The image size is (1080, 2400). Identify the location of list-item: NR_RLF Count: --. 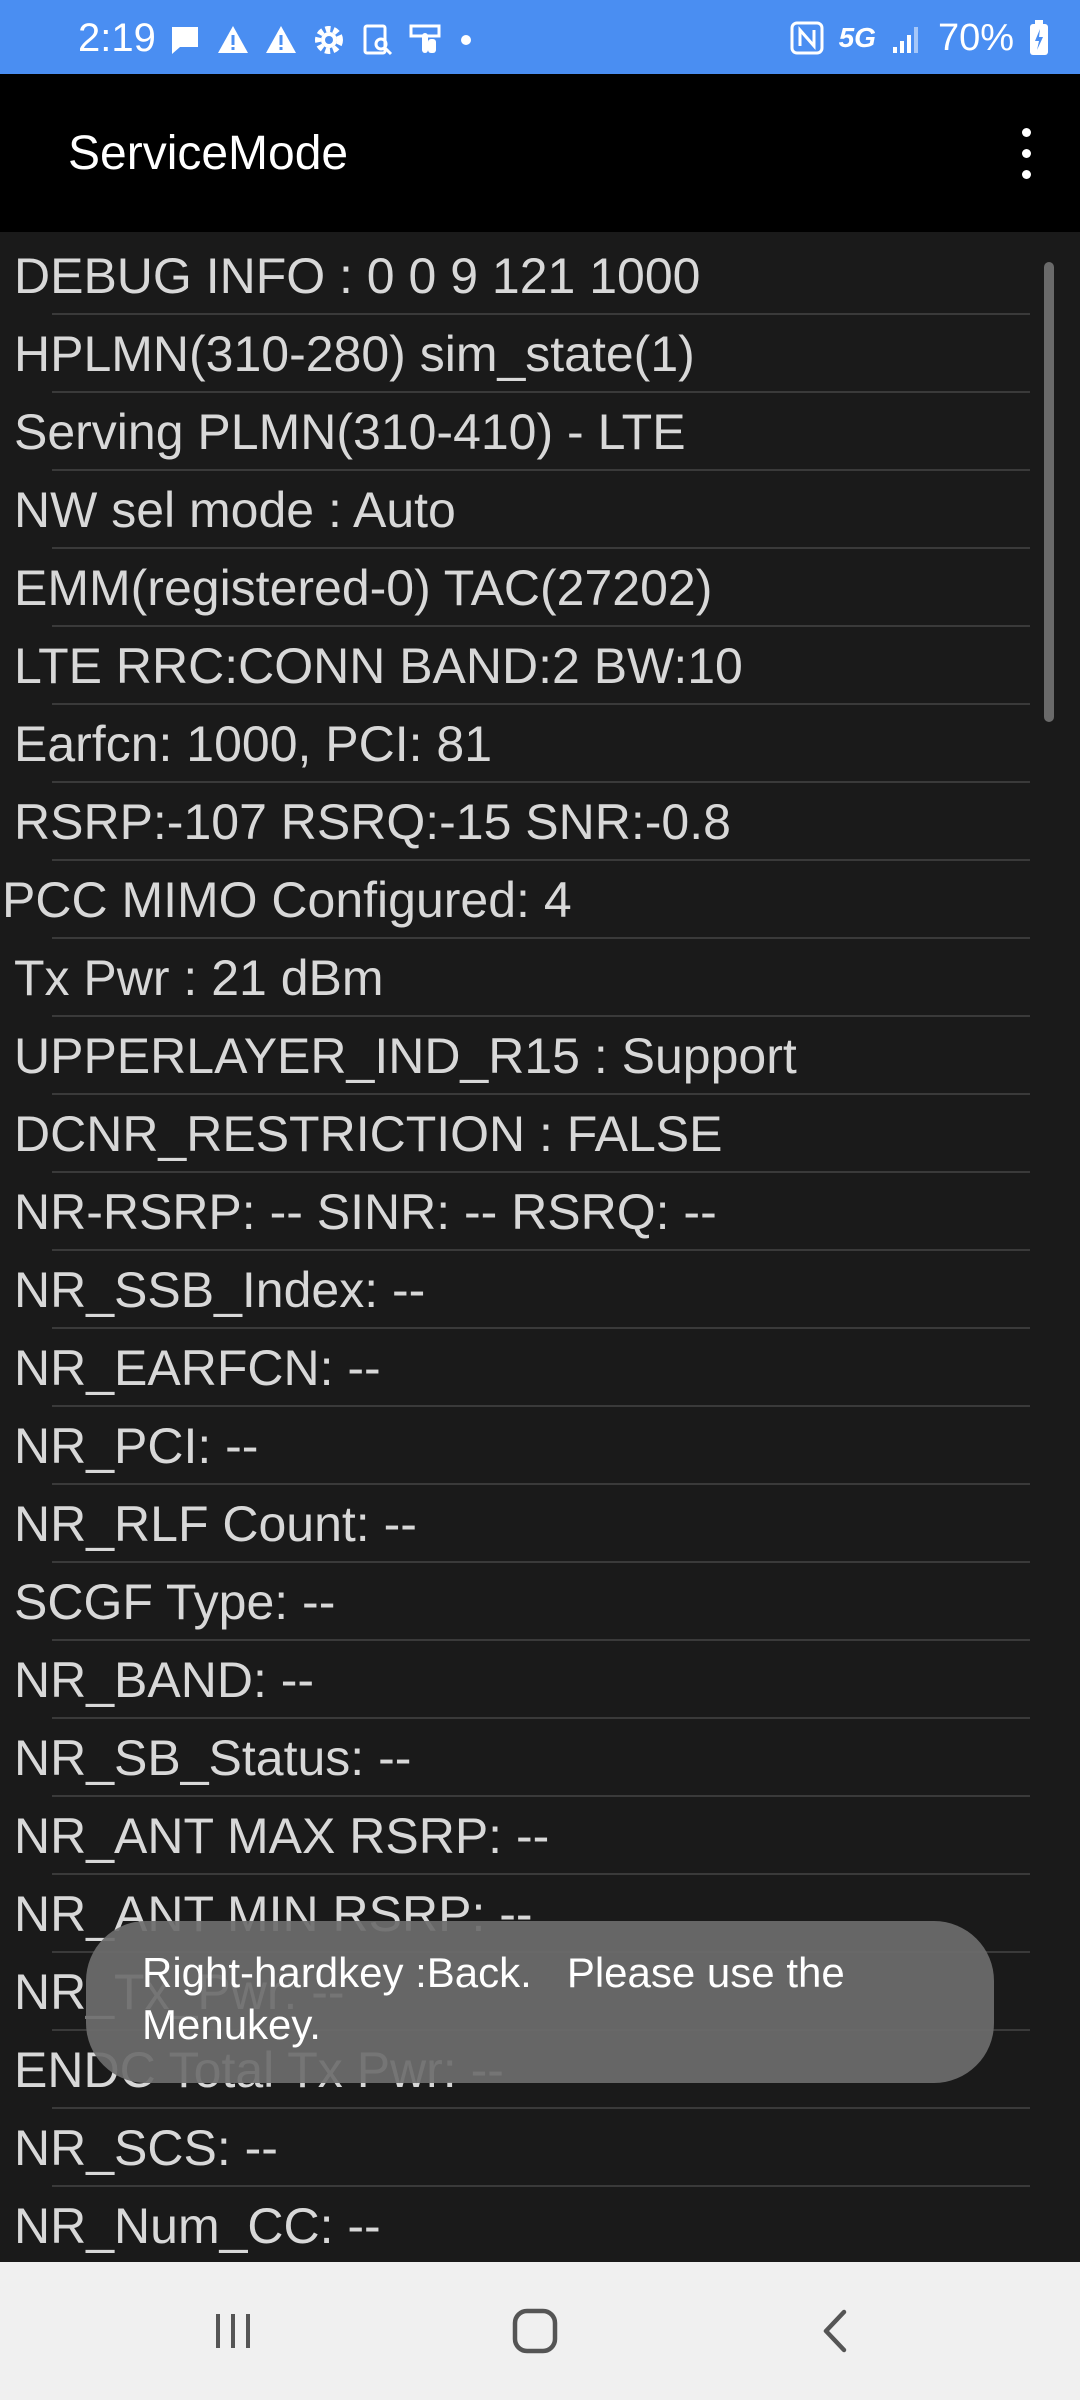
(515, 1524).